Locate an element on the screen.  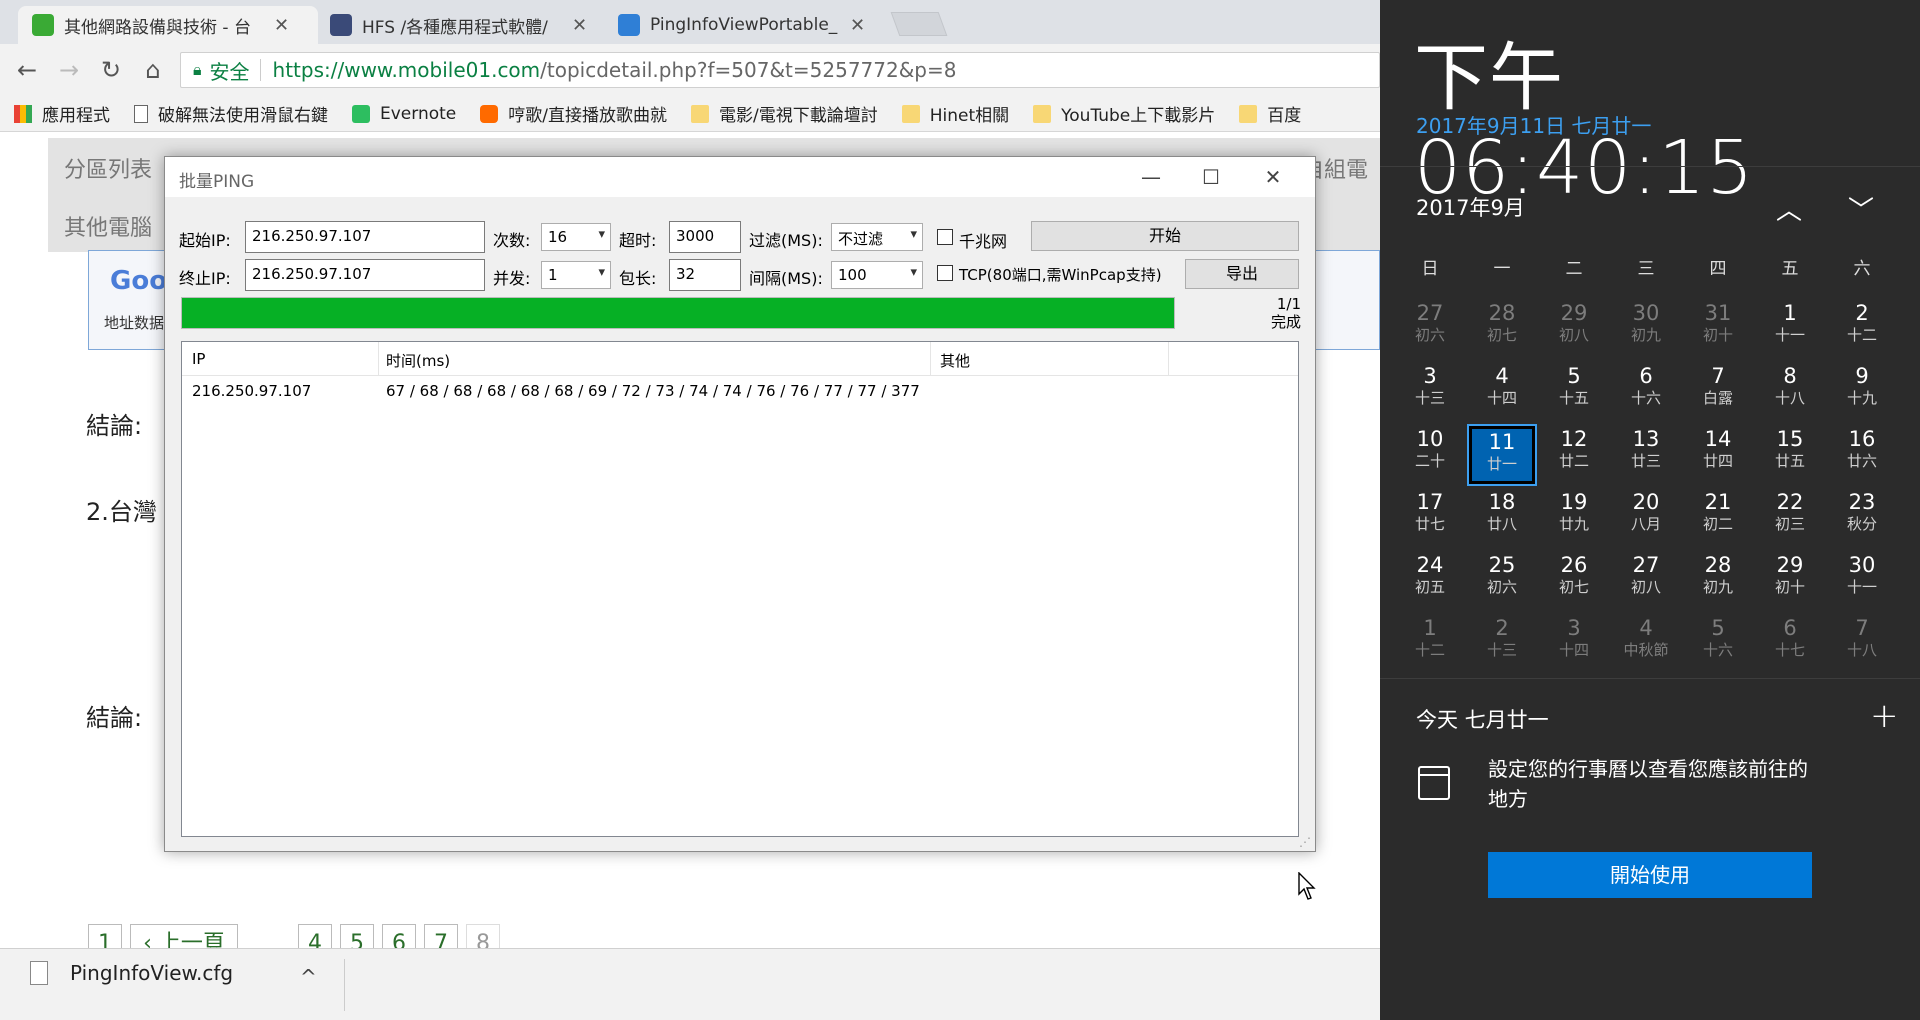
calendar-day: 26 初七 is located at coordinates (1574, 581).